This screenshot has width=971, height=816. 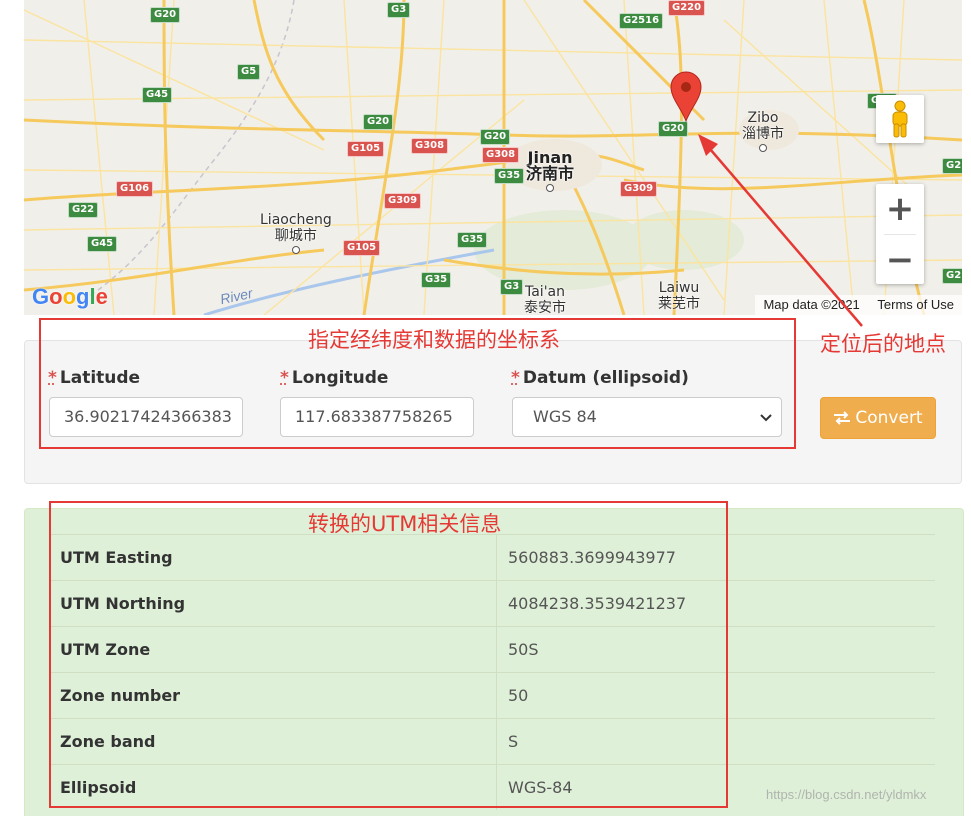 I want to click on city-label-jinan: Jinan 济南市, so click(x=550, y=171).